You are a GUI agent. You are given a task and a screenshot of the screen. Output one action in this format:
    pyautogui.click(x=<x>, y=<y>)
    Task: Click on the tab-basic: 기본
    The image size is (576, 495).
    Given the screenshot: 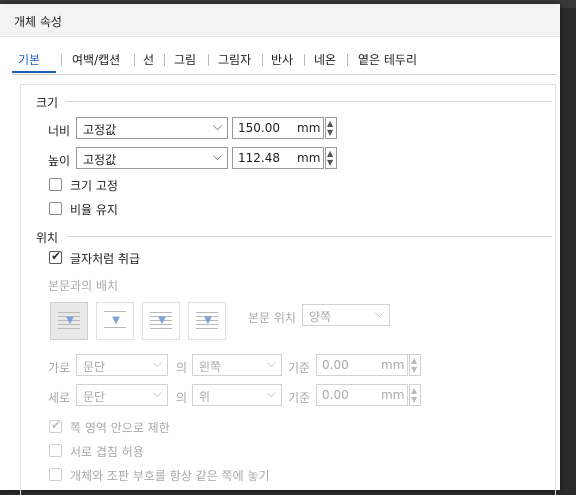 What is the action you would take?
    pyautogui.click(x=29, y=59)
    